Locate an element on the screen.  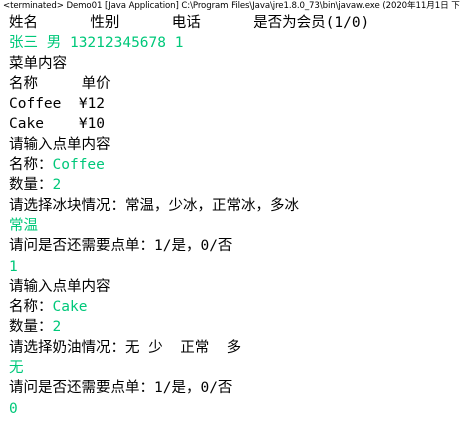
console-line: 名称 单价 is located at coordinates (60, 83).